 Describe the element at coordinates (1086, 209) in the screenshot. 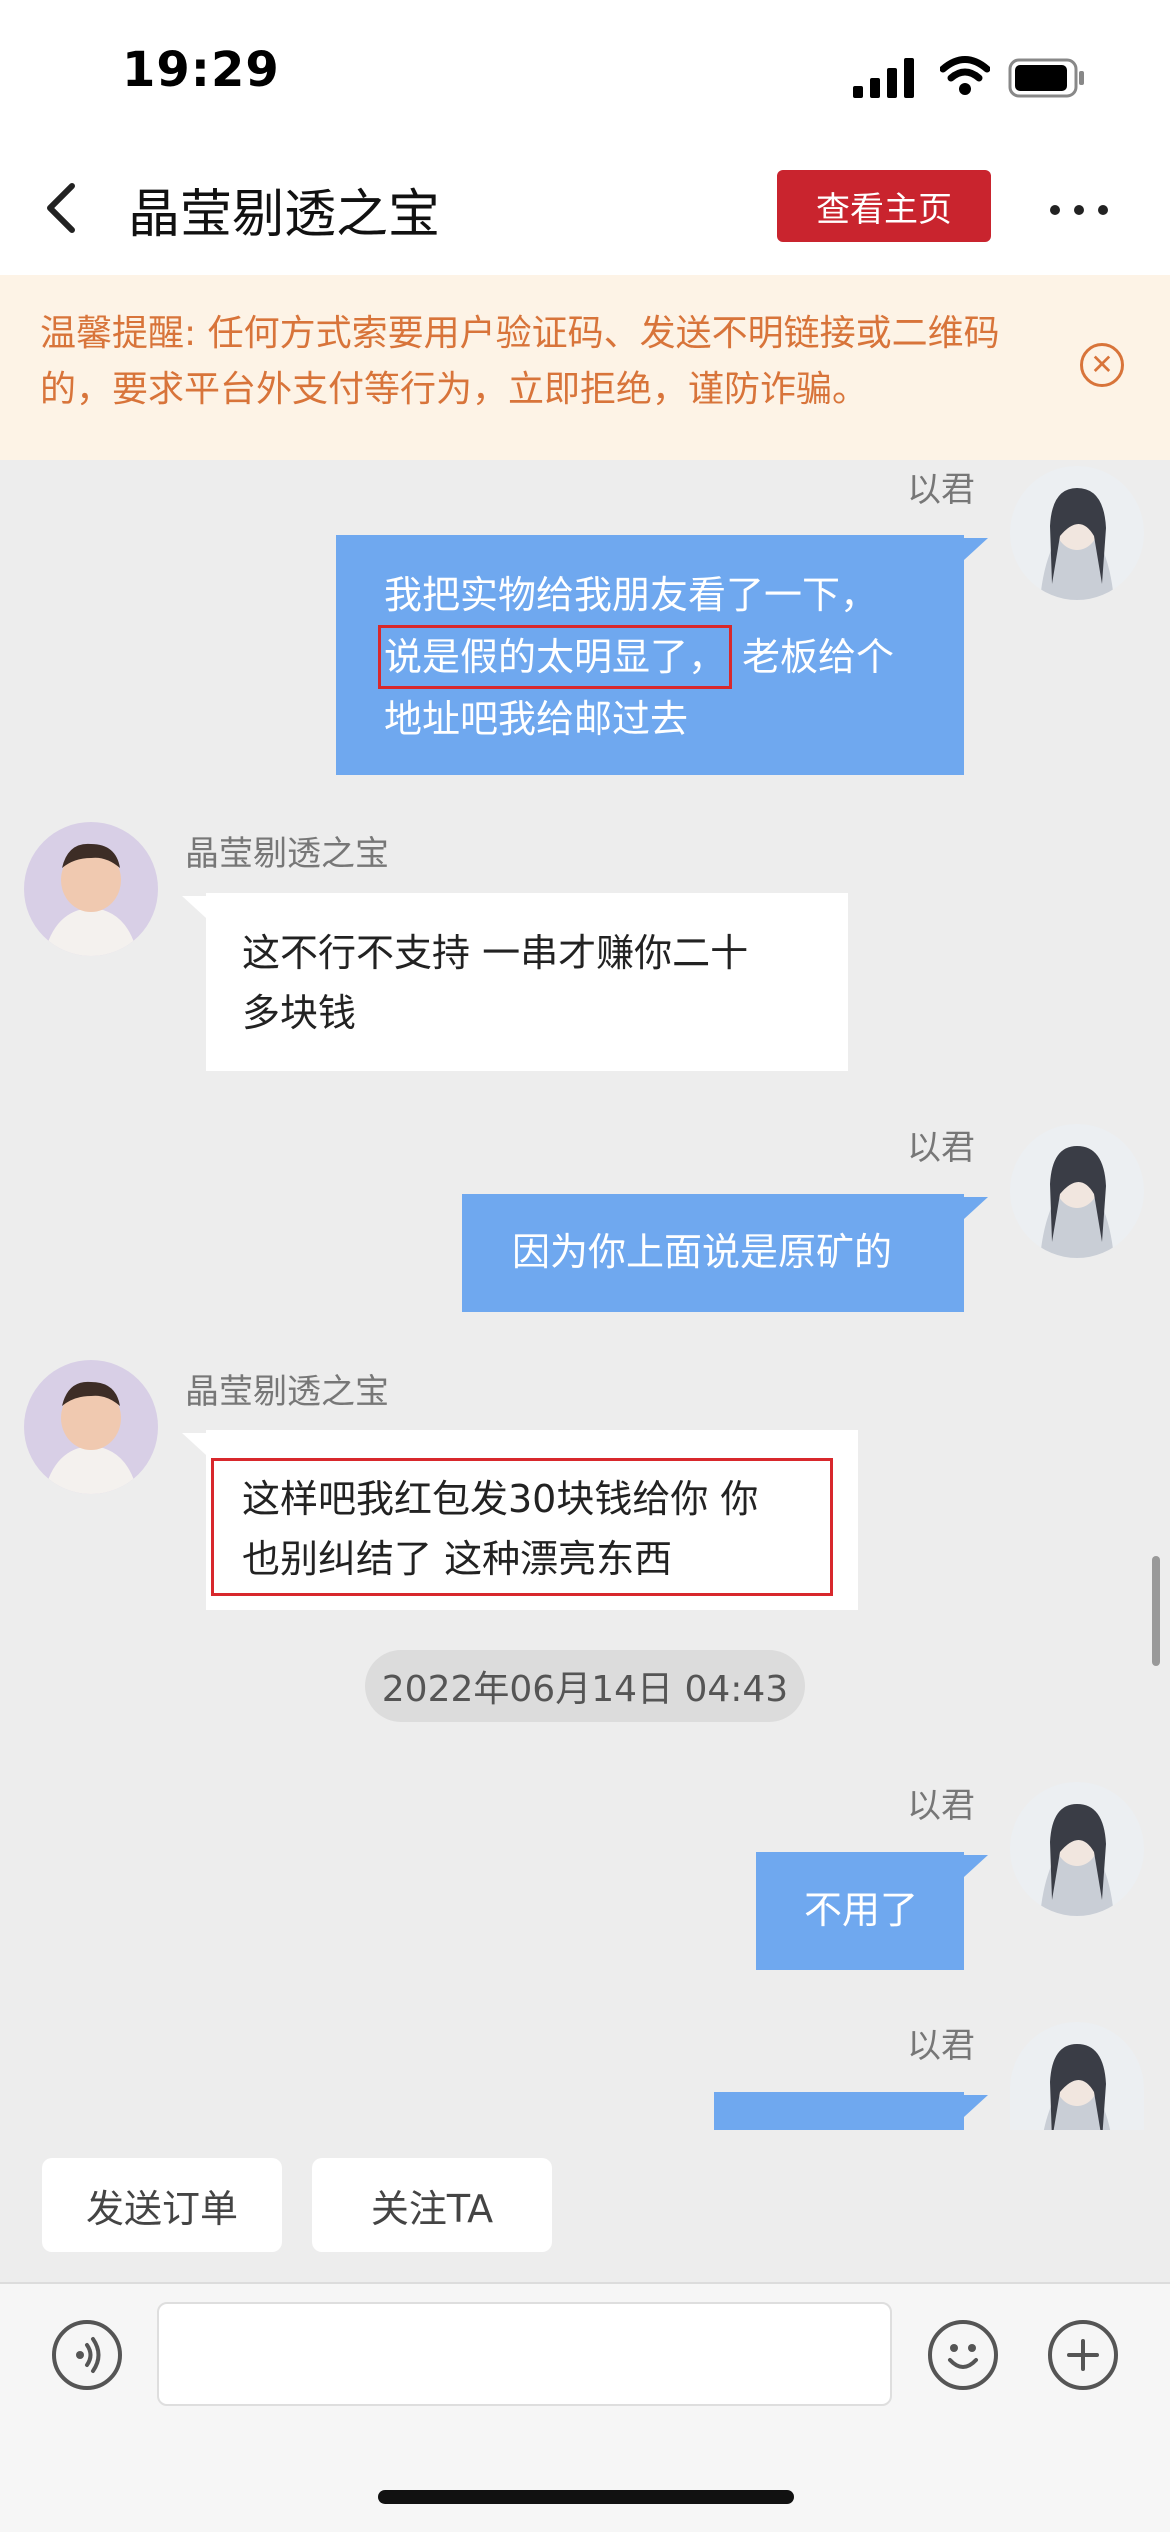

I see `more-options-icon` at that location.